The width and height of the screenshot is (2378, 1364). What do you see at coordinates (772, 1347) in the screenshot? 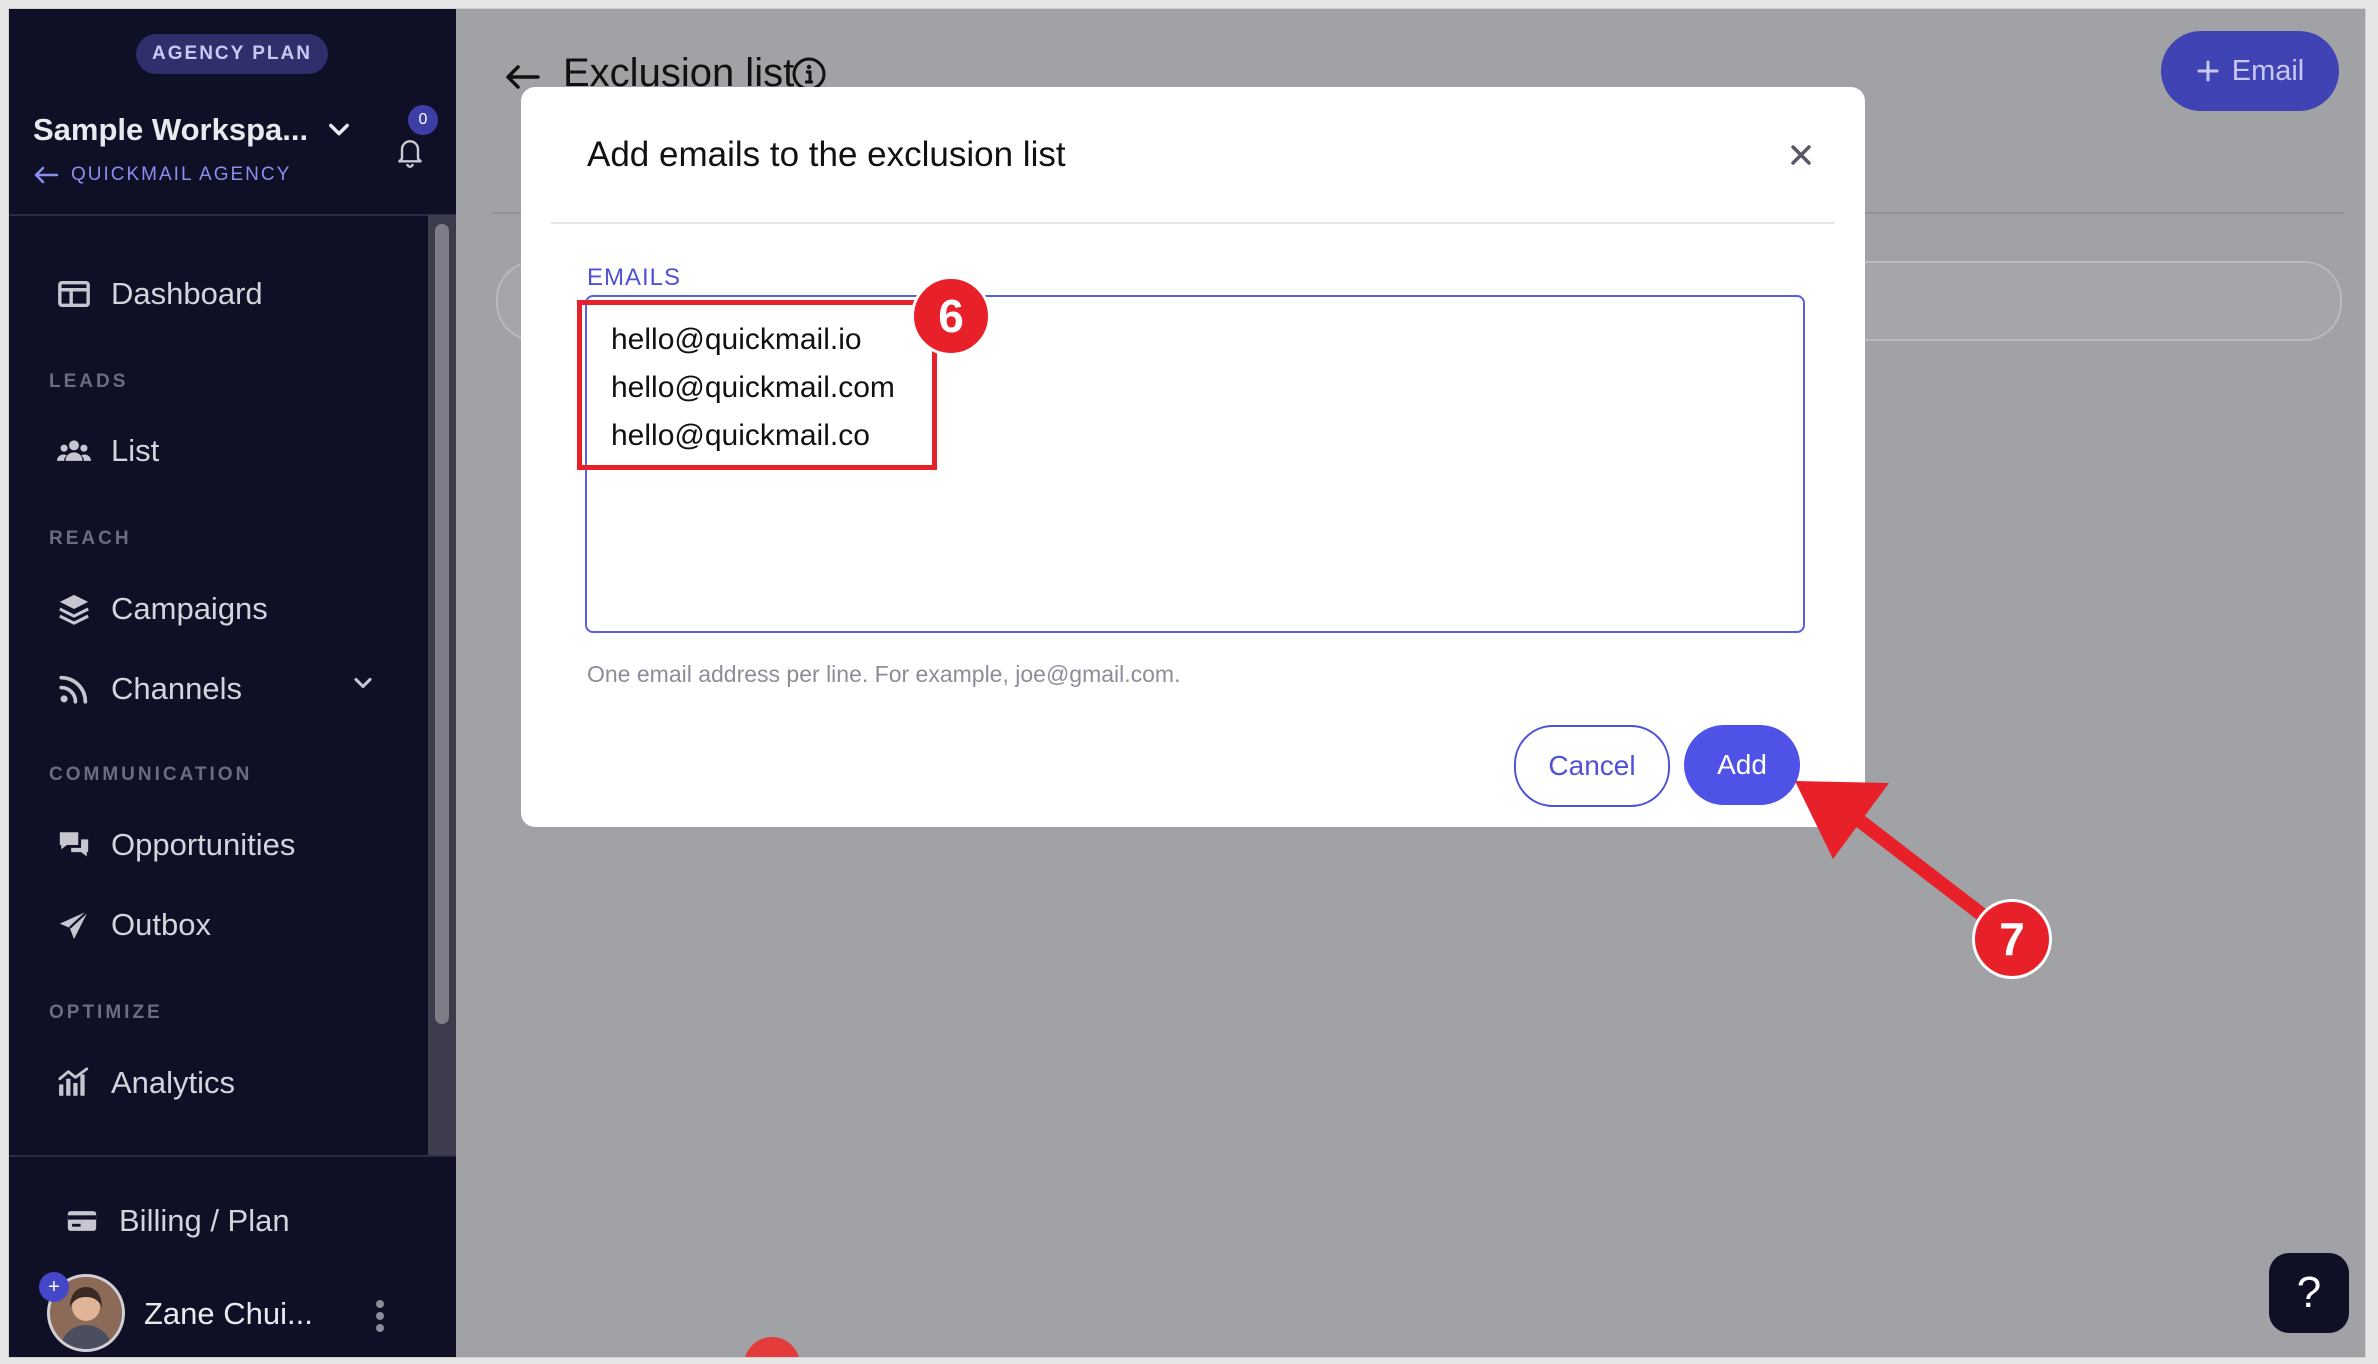
I see `floating-indicator` at bounding box center [772, 1347].